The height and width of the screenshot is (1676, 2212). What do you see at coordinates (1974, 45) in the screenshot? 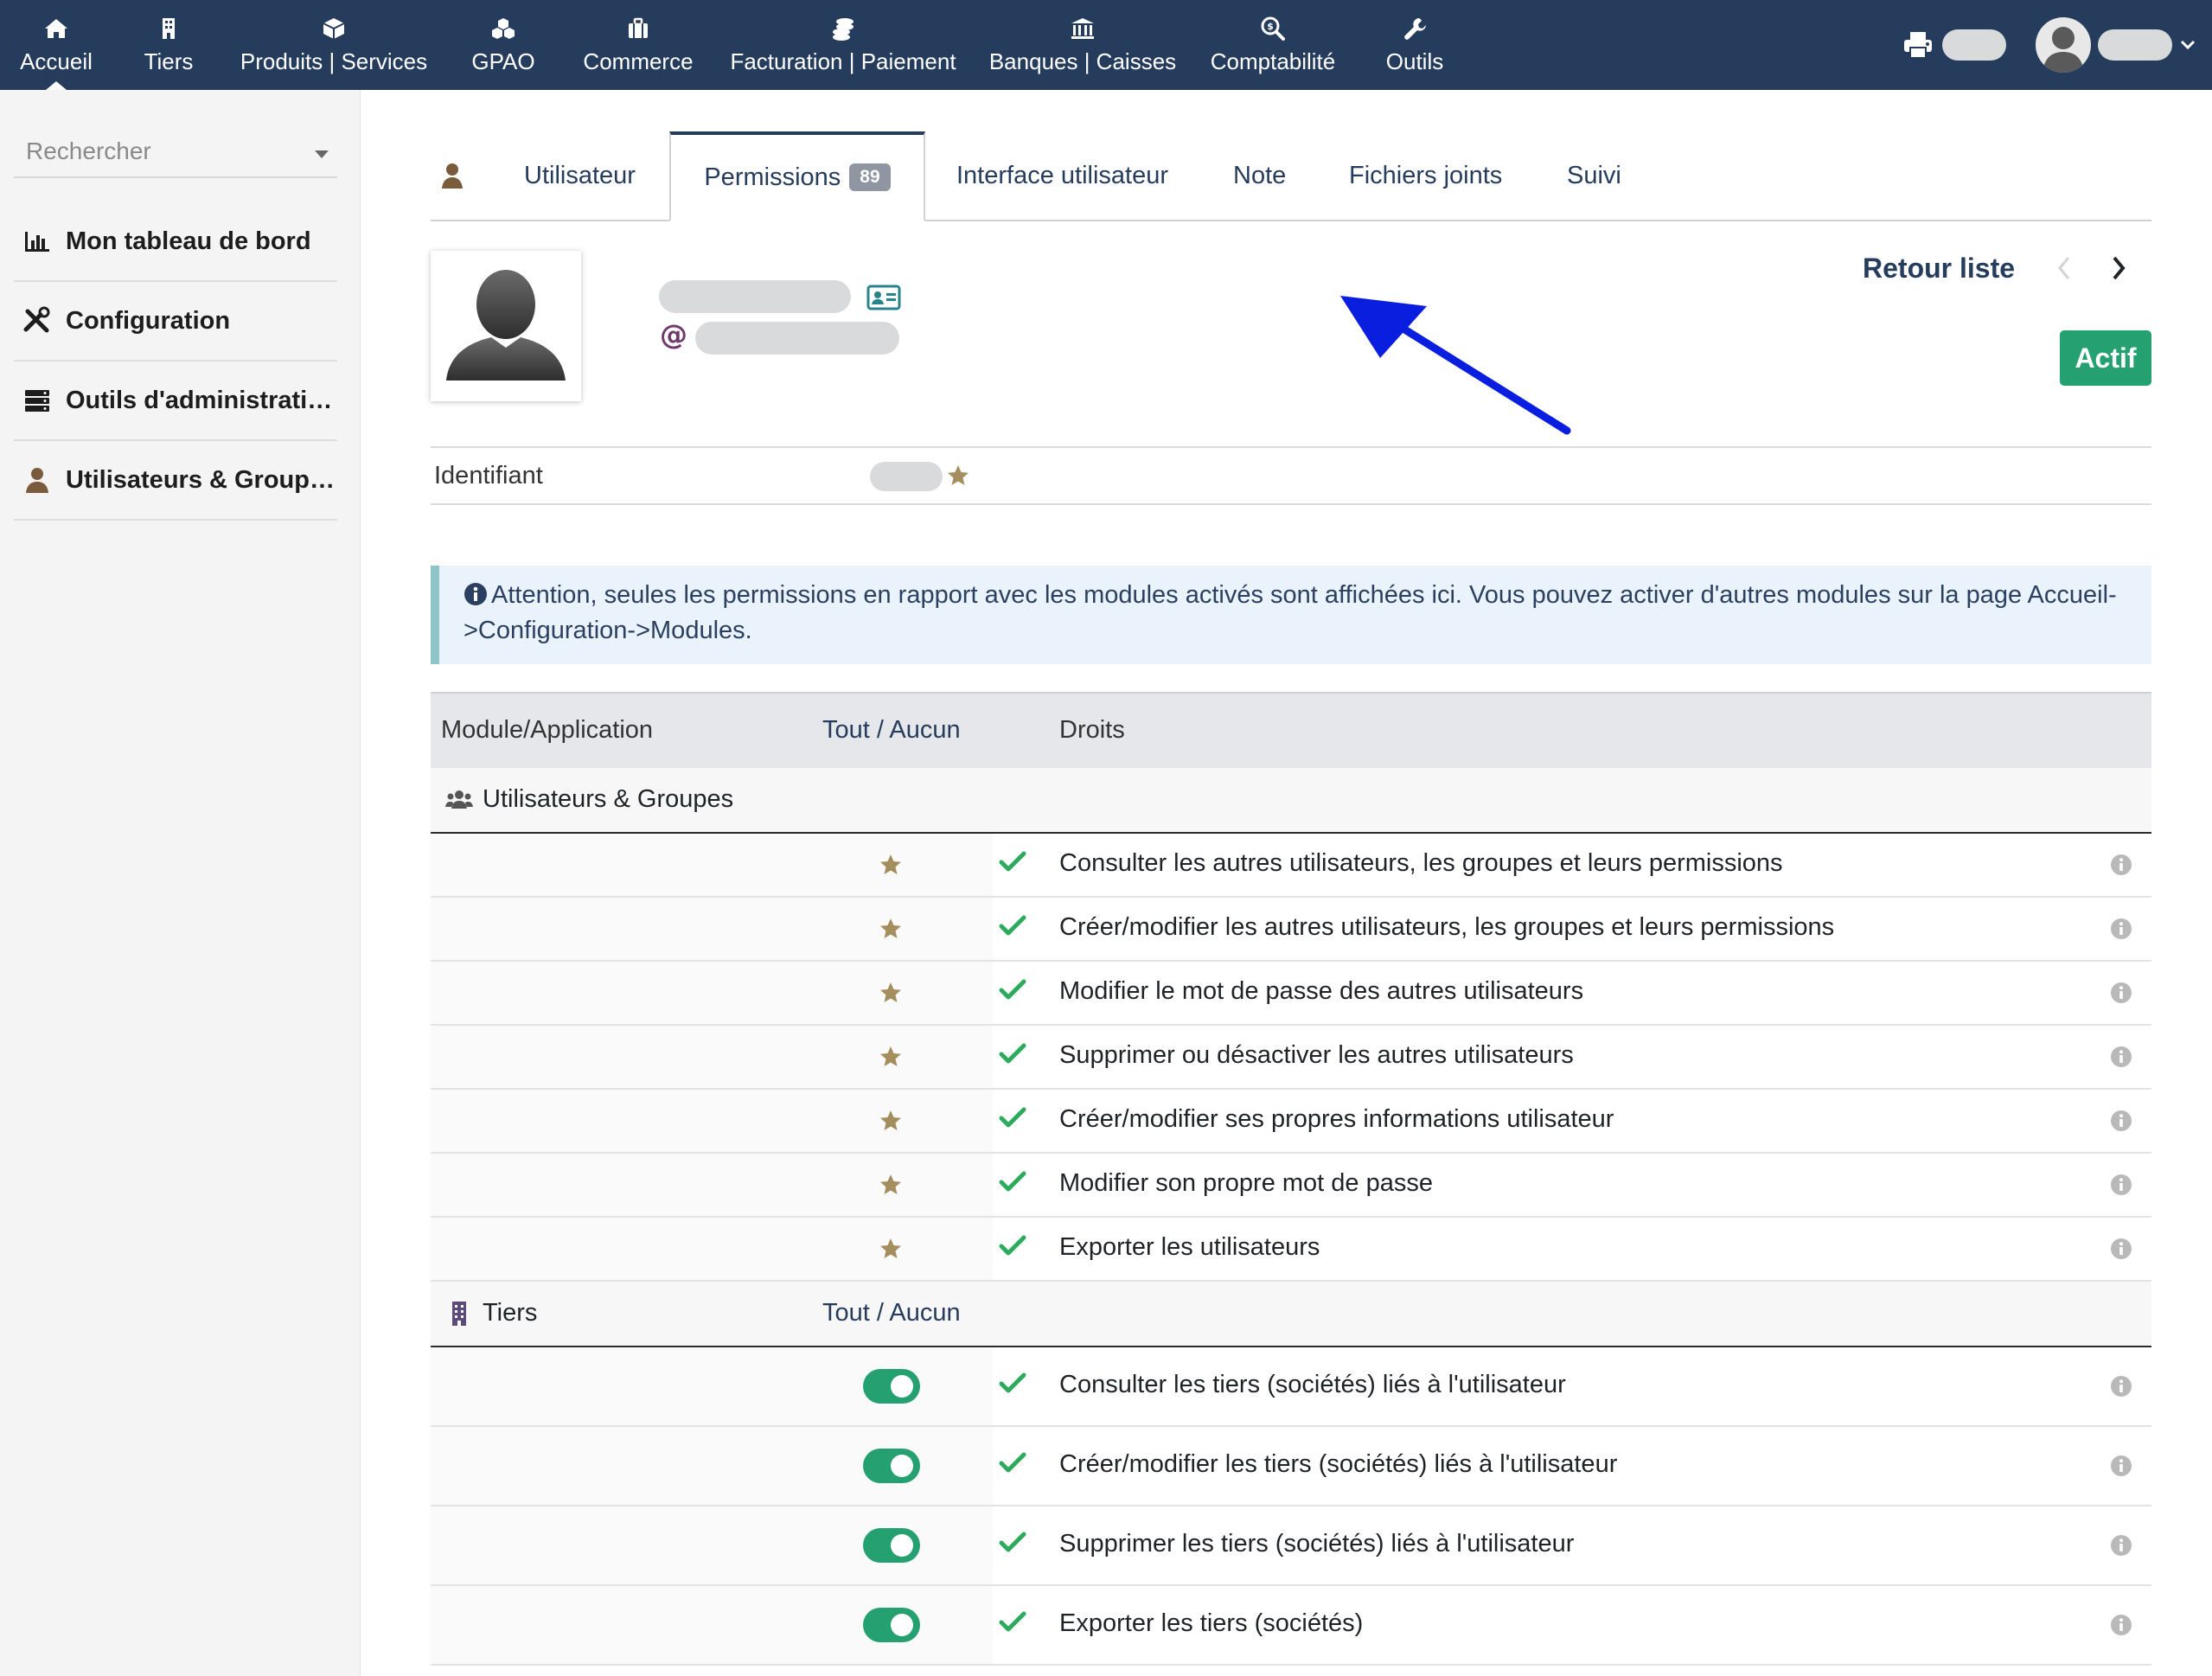
I see `company-pill-placeholder` at bounding box center [1974, 45].